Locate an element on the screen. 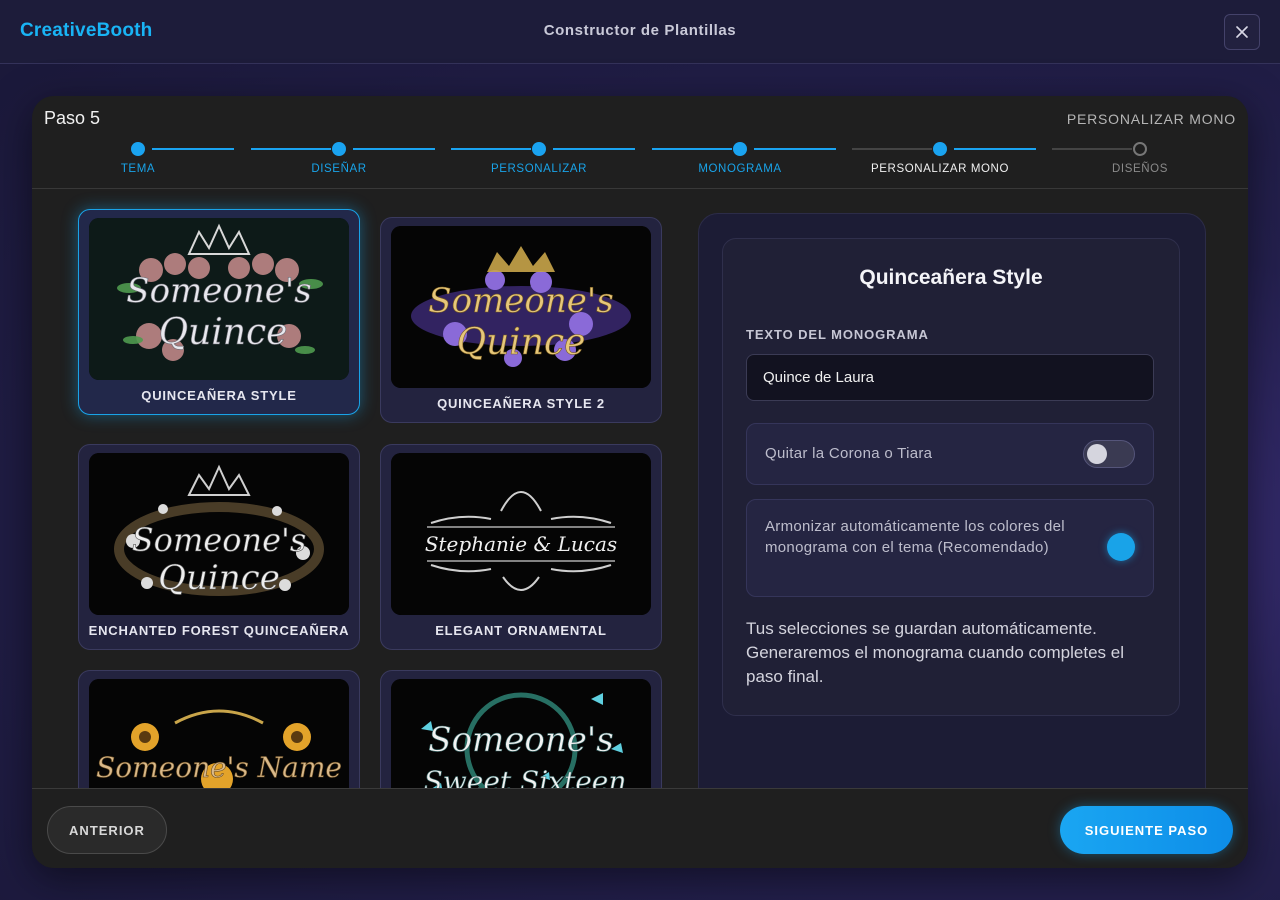  template-card-sweet-sixteen: Someone's Sweet Sixteen is located at coordinates (521, 729).